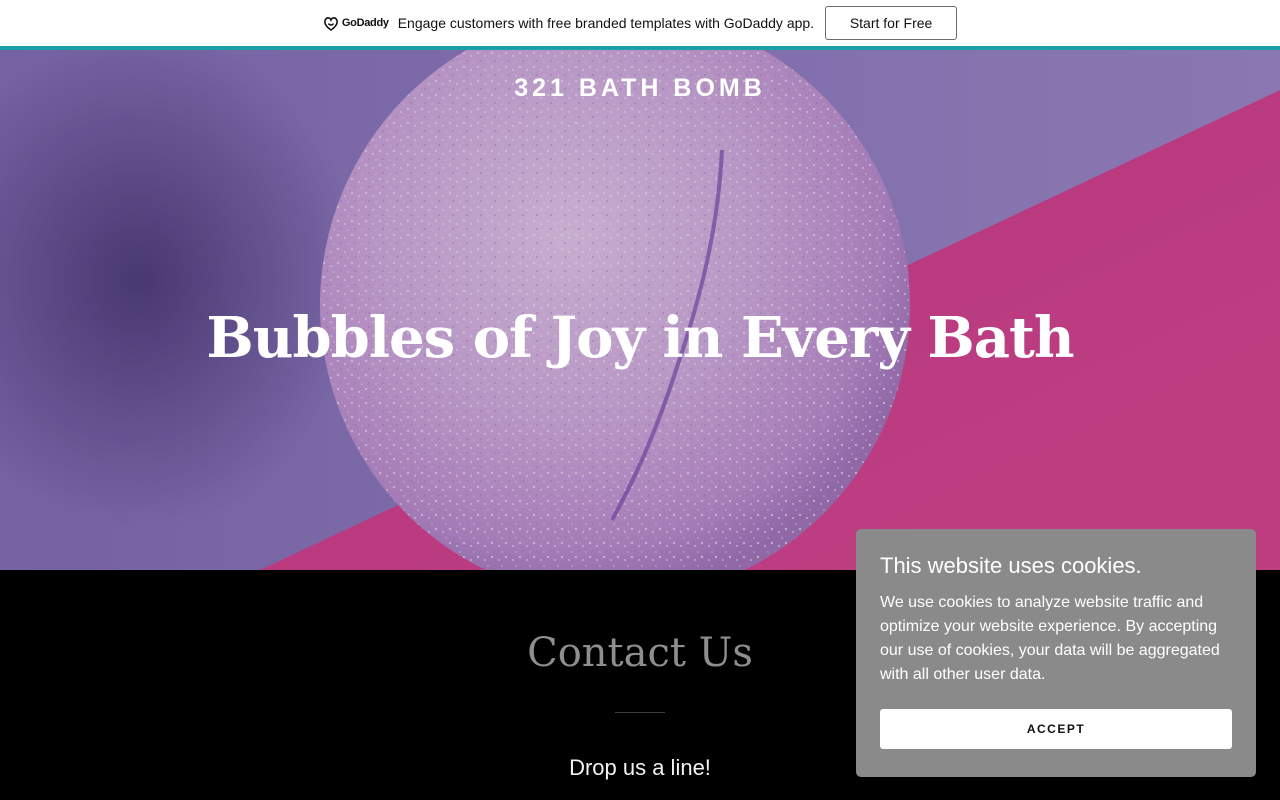 Image resolution: width=1280 pixels, height=800 pixels. What do you see at coordinates (640, 712) in the screenshot?
I see `section-divider` at bounding box center [640, 712].